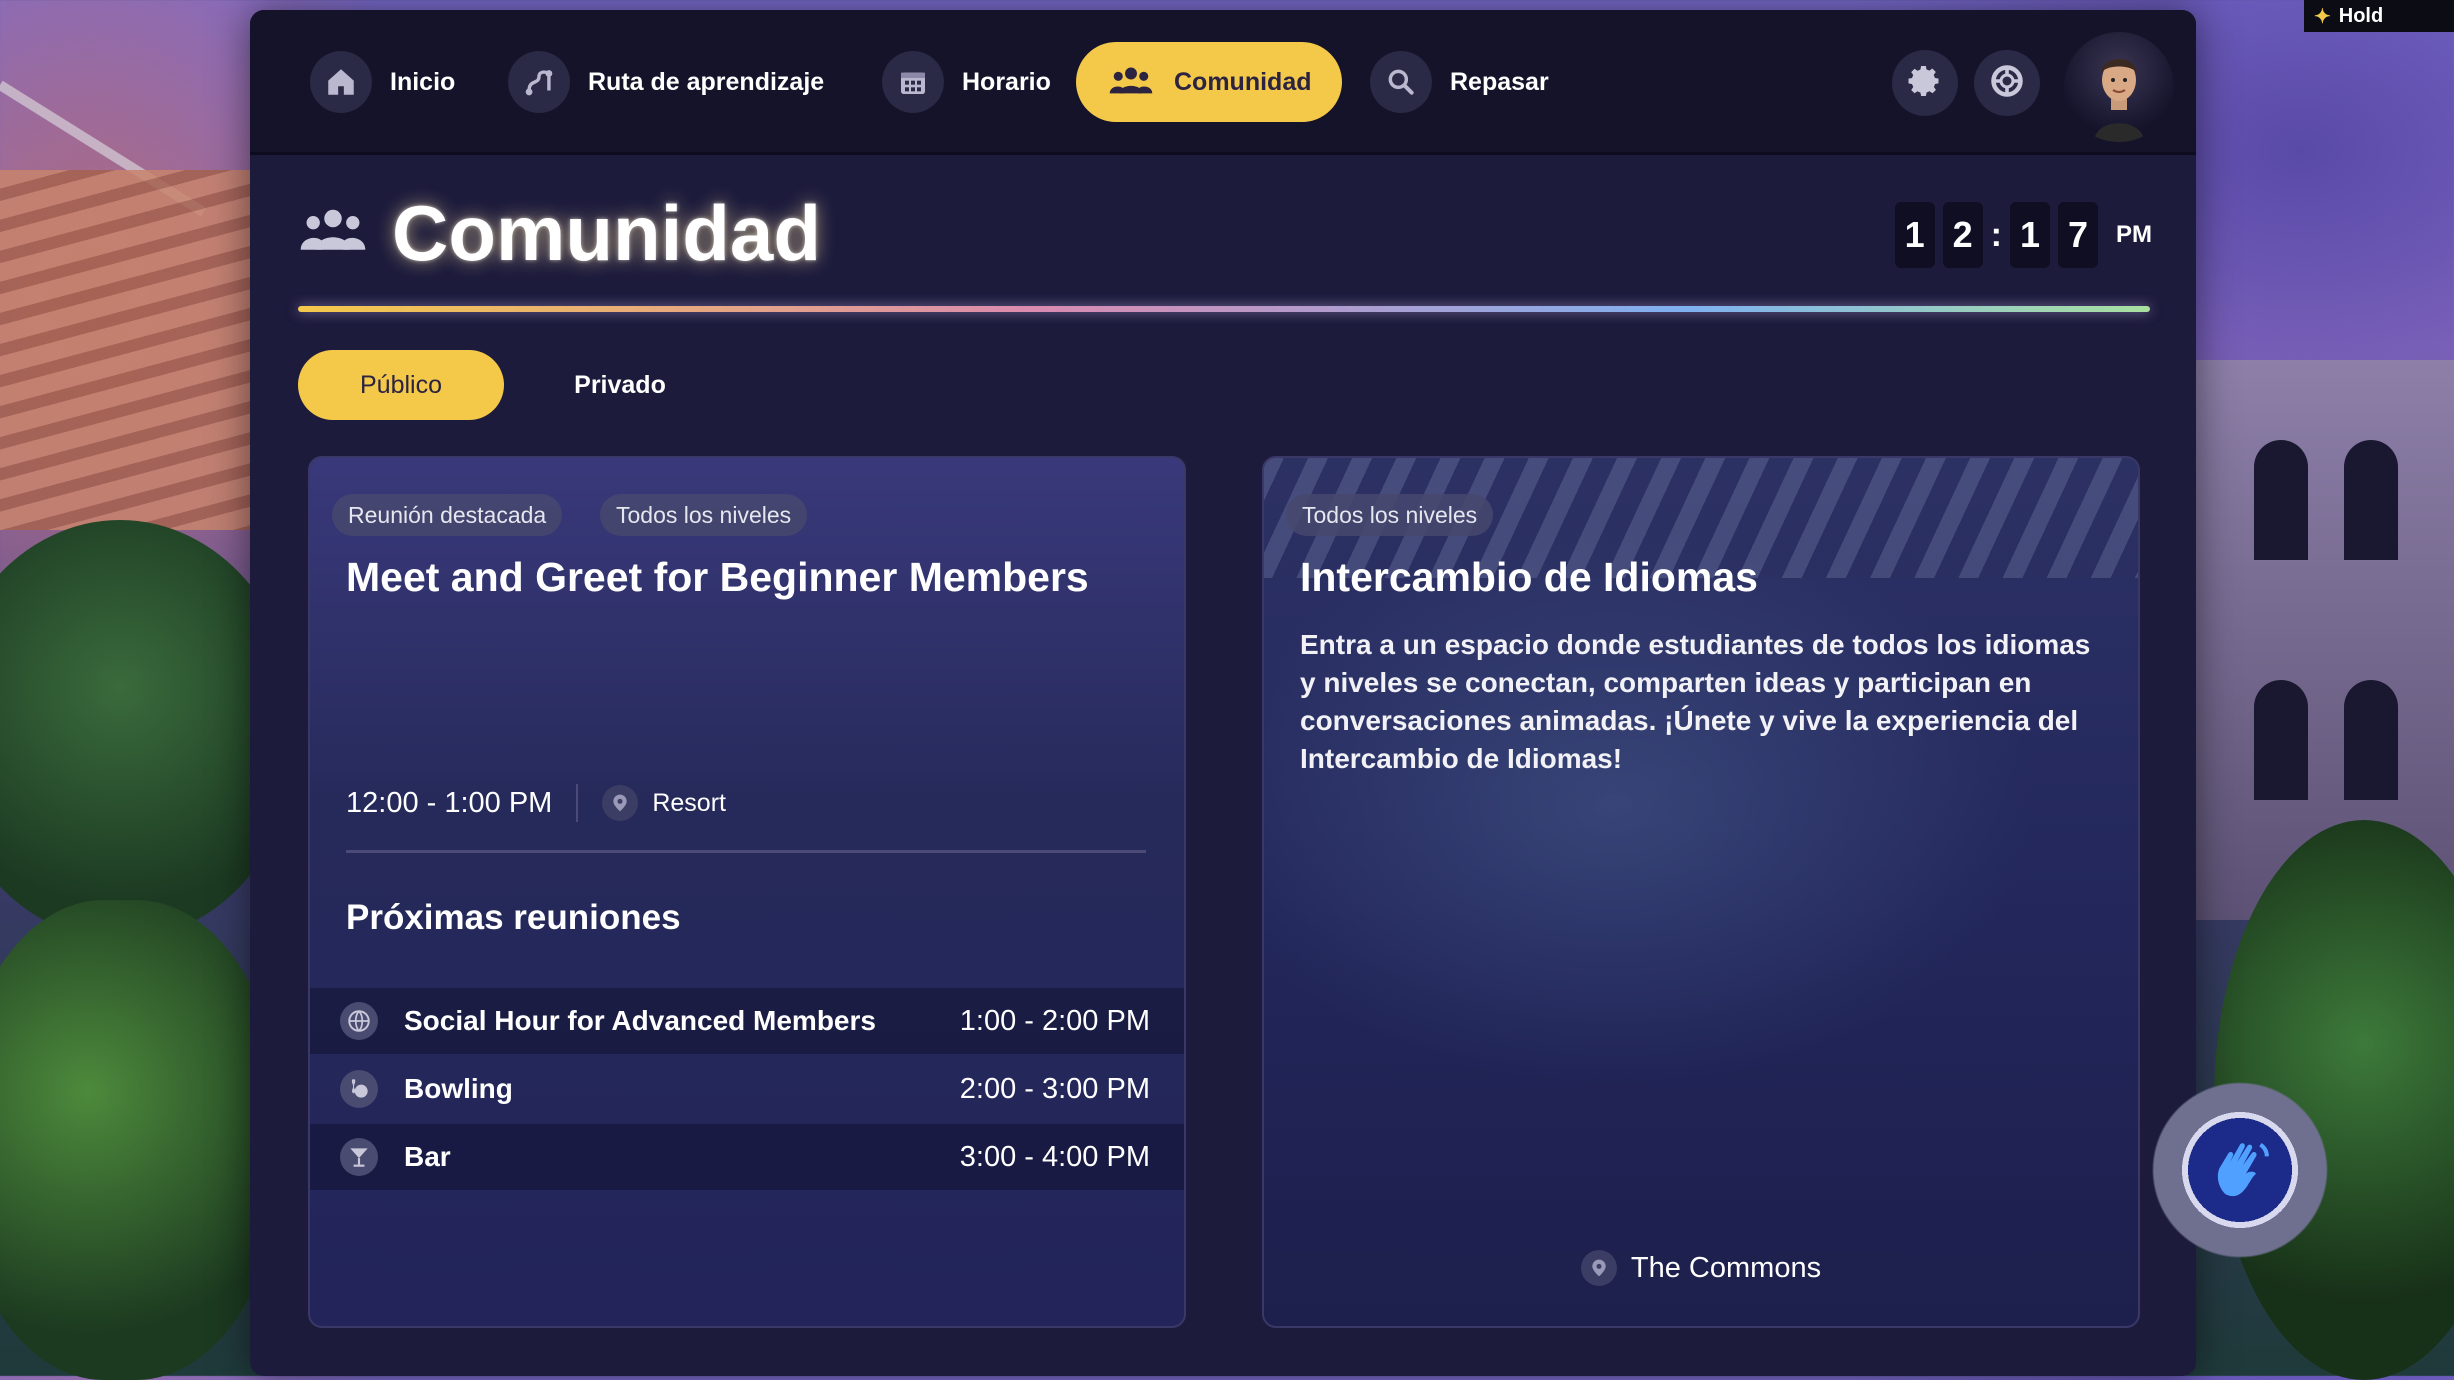 The image size is (2454, 1380). I want to click on globe-icon, so click(359, 1021).